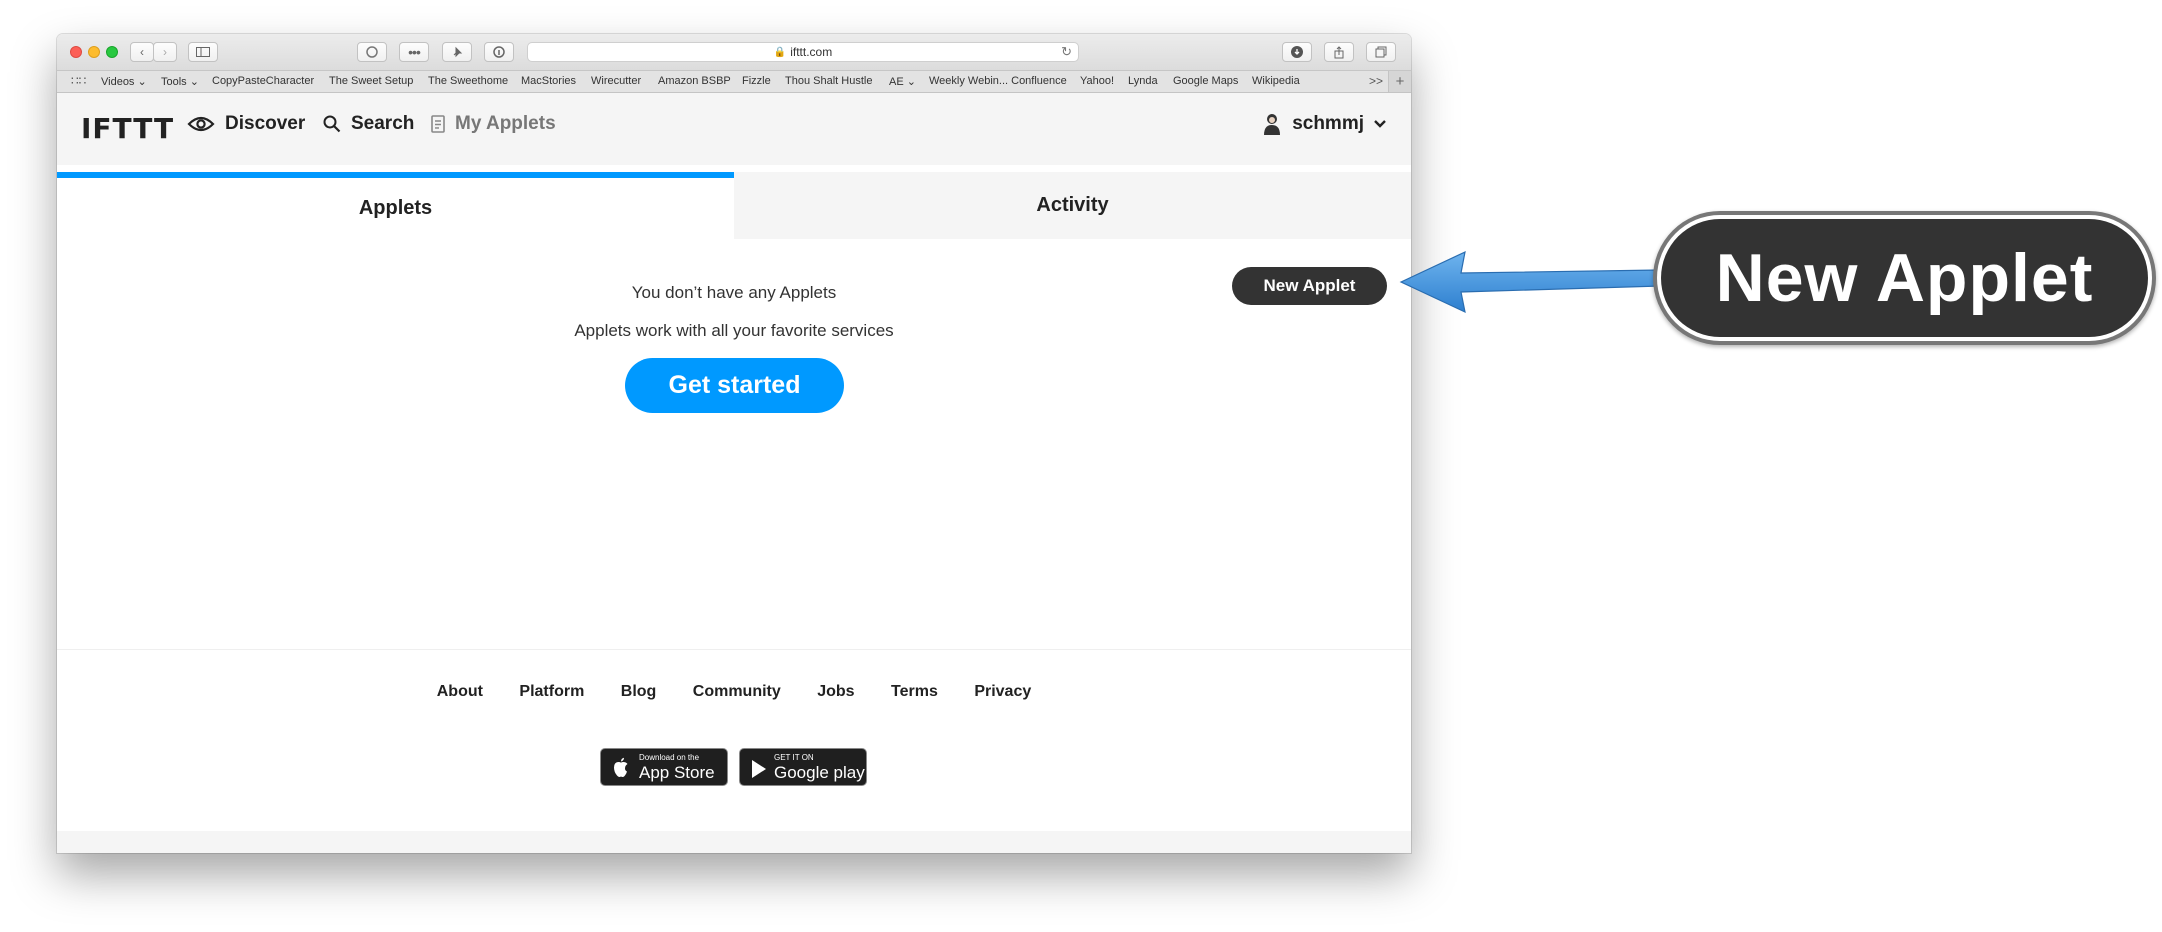  What do you see at coordinates (780, 52) in the screenshot?
I see `lock-icon: 🔒` at bounding box center [780, 52].